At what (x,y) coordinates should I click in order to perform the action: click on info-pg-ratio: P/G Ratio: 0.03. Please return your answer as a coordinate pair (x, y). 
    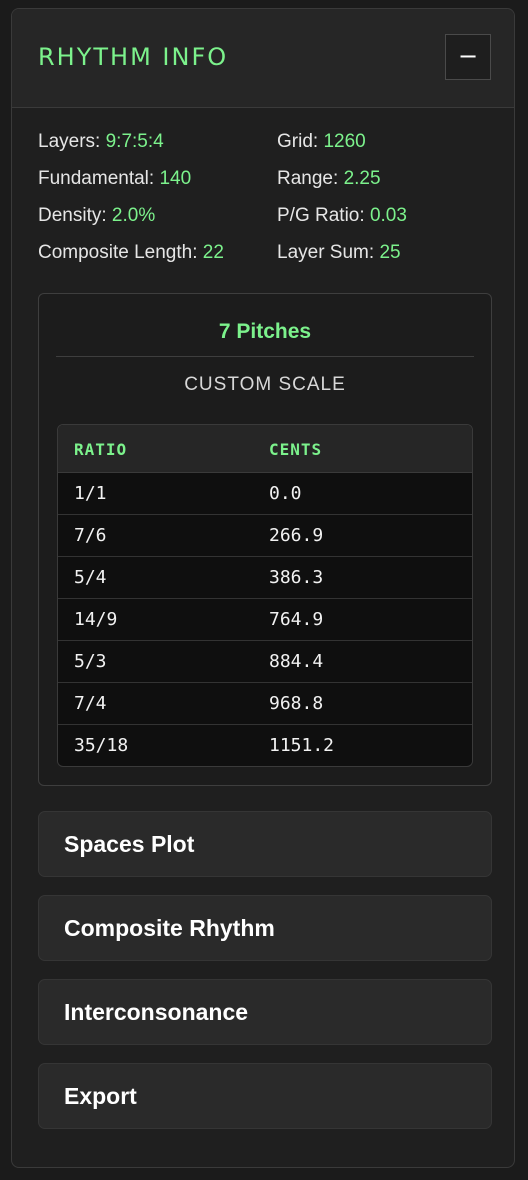
    Looking at the image, I should click on (342, 216).